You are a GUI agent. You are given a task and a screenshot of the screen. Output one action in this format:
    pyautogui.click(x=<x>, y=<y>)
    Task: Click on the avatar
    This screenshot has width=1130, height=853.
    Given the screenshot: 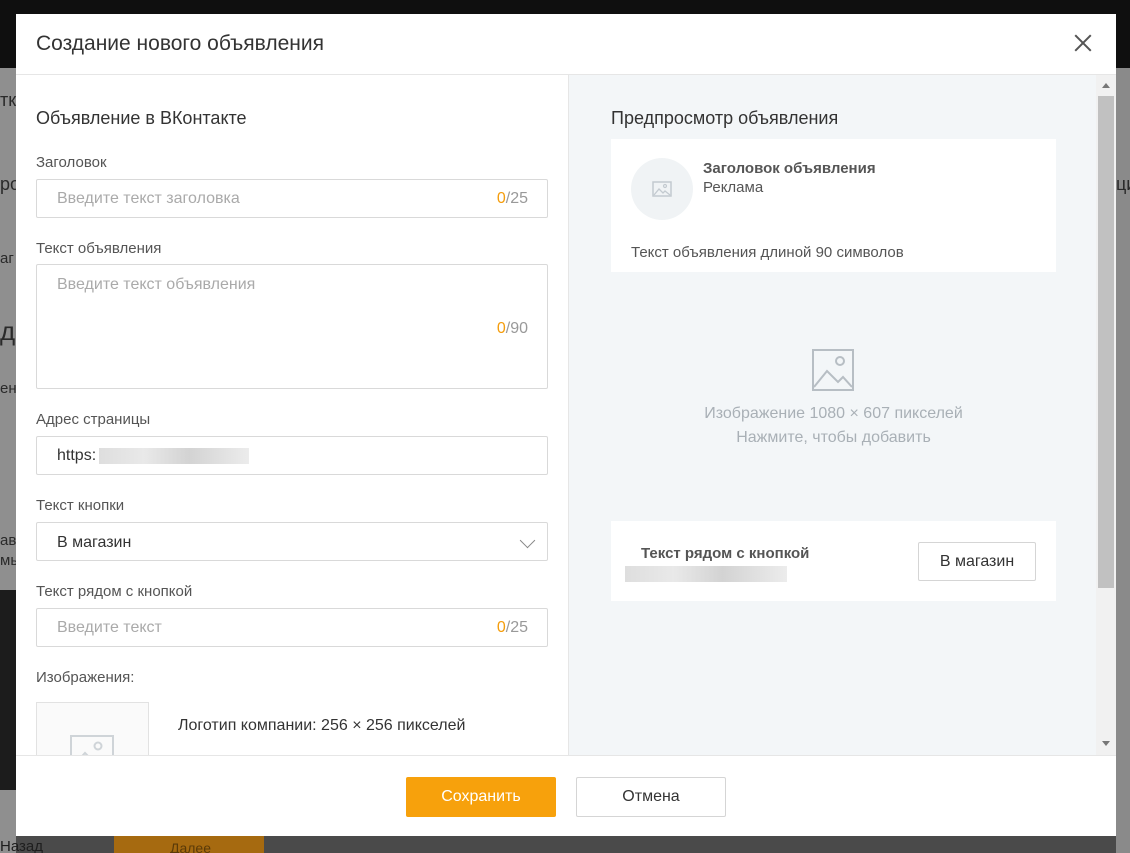 What is the action you would take?
    pyautogui.click(x=662, y=189)
    